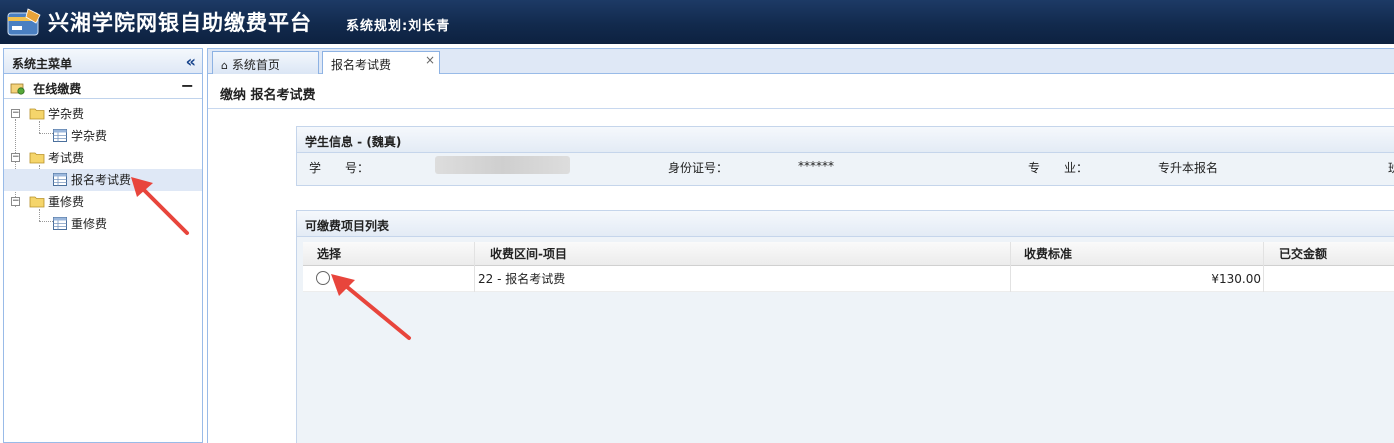 The height and width of the screenshot is (443, 1394). Describe the element at coordinates (398, 26) in the screenshot. I see `app-subtitle: 系统规划:刘长青` at that location.